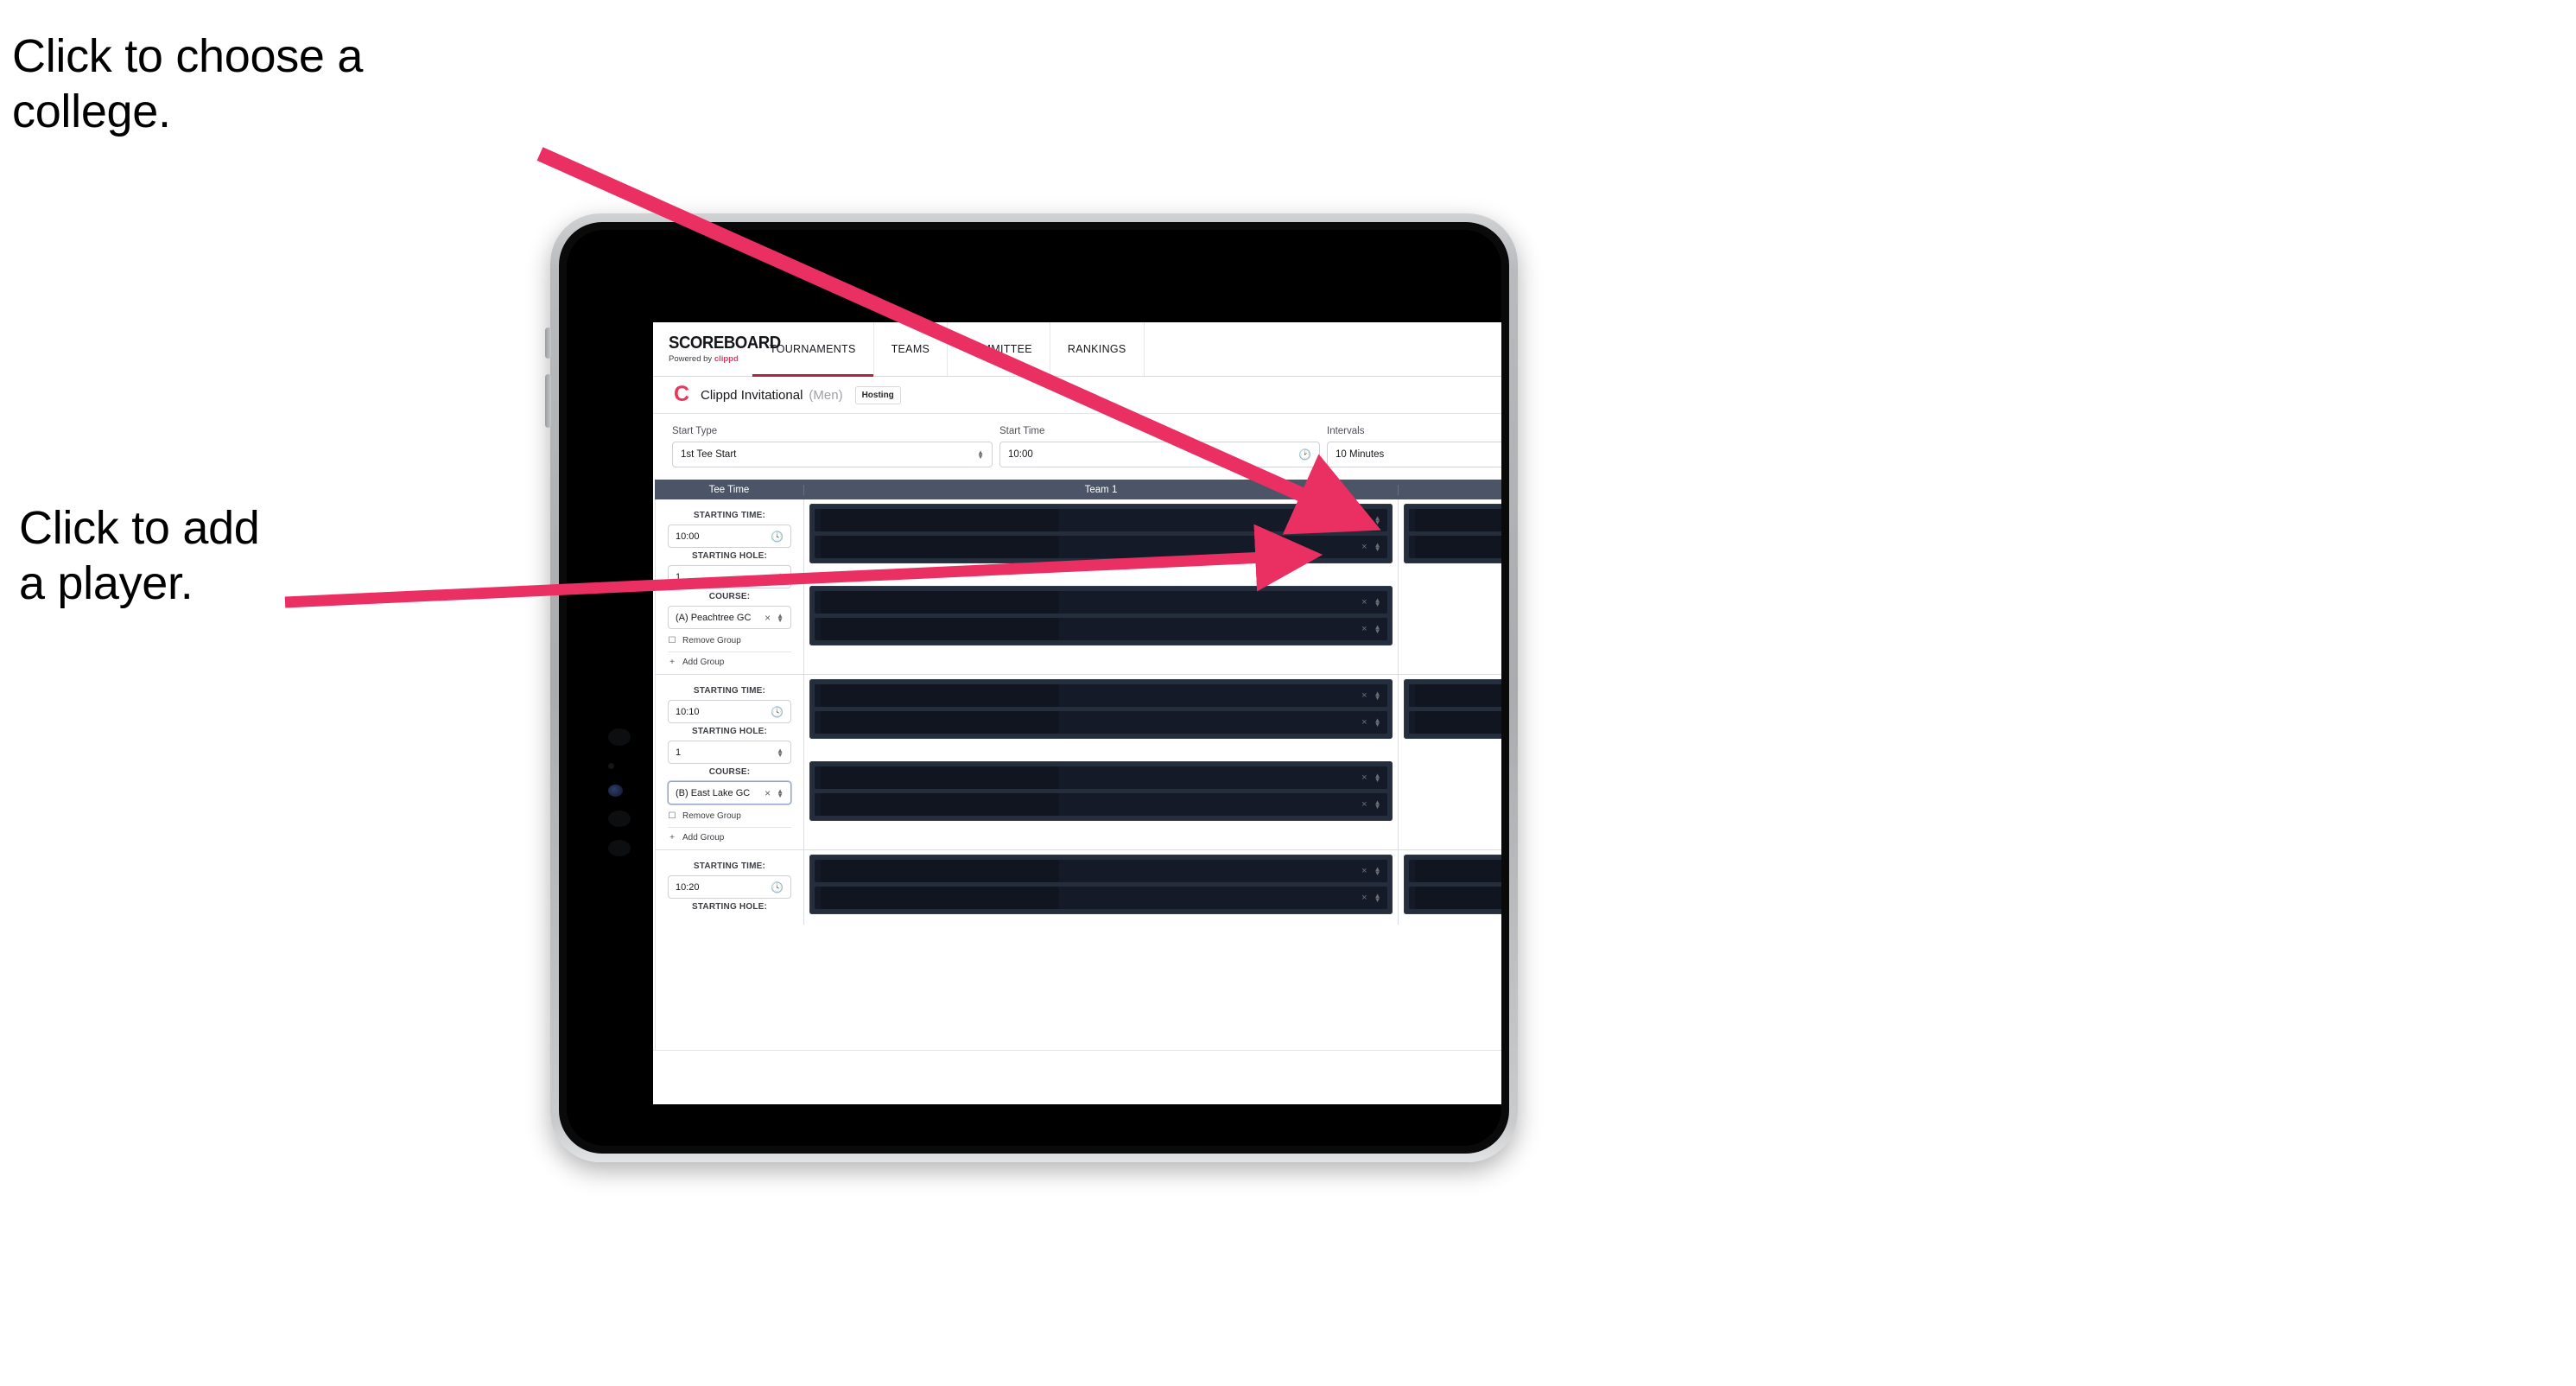 The width and height of the screenshot is (2576, 1386). What do you see at coordinates (729, 536) in the screenshot?
I see `starting-time-input: 10:00 🕓` at bounding box center [729, 536].